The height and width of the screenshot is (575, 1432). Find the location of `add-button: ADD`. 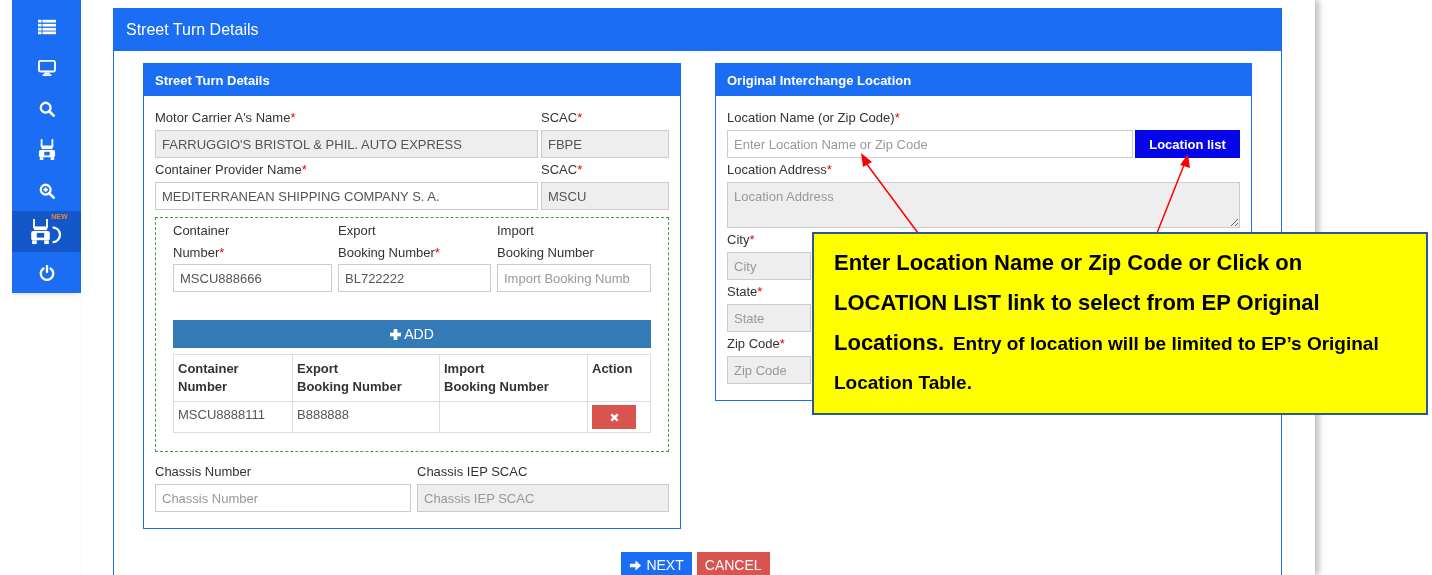

add-button: ADD is located at coordinates (412, 334).